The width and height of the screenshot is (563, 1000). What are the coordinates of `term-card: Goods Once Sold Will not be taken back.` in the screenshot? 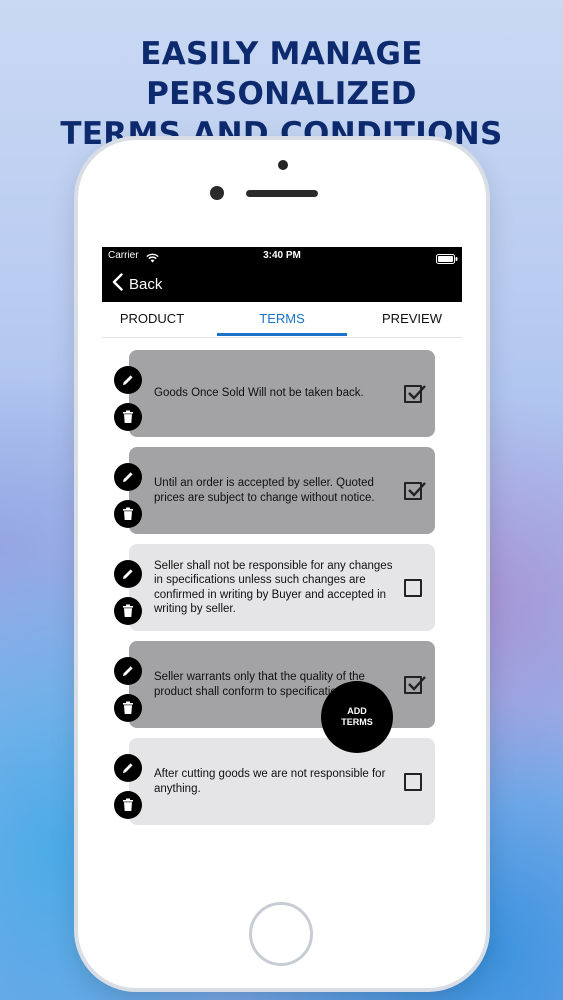 It's located at (282, 393).